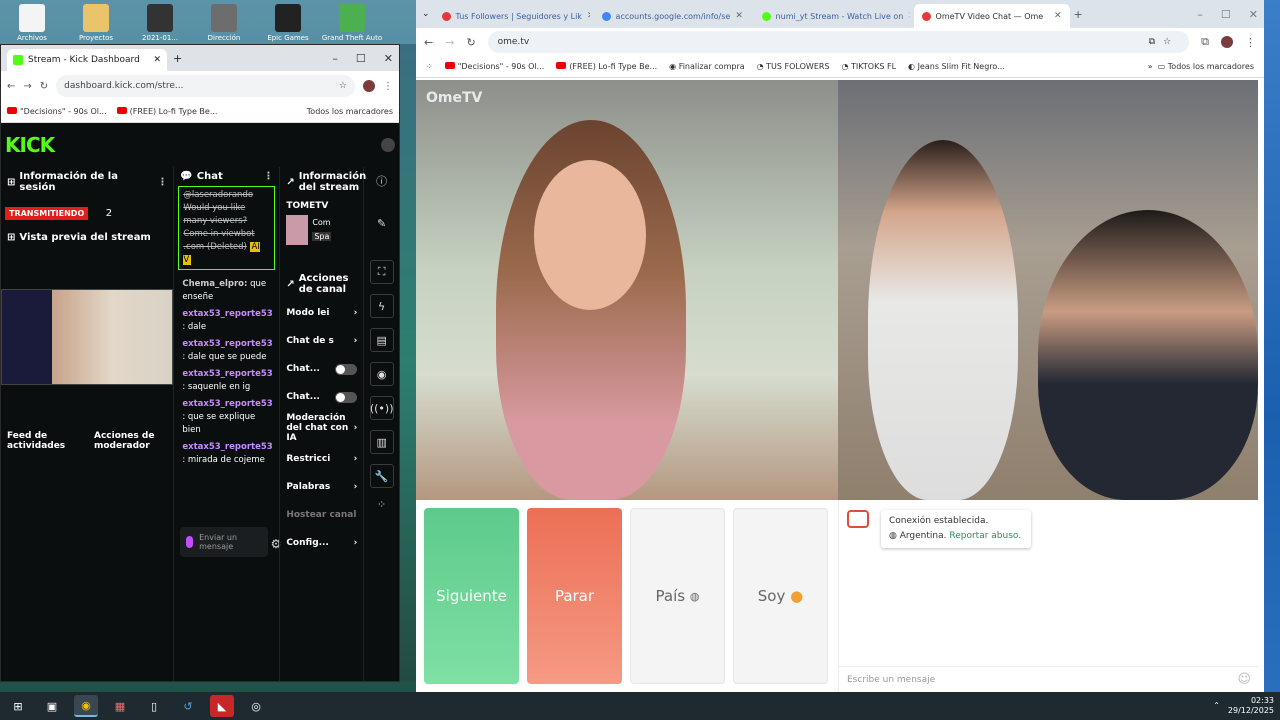 The image size is (1280, 720). What do you see at coordinates (227, 417) in the screenshot?
I see `chat-message: extax53_reporte53: que se explique bien` at bounding box center [227, 417].